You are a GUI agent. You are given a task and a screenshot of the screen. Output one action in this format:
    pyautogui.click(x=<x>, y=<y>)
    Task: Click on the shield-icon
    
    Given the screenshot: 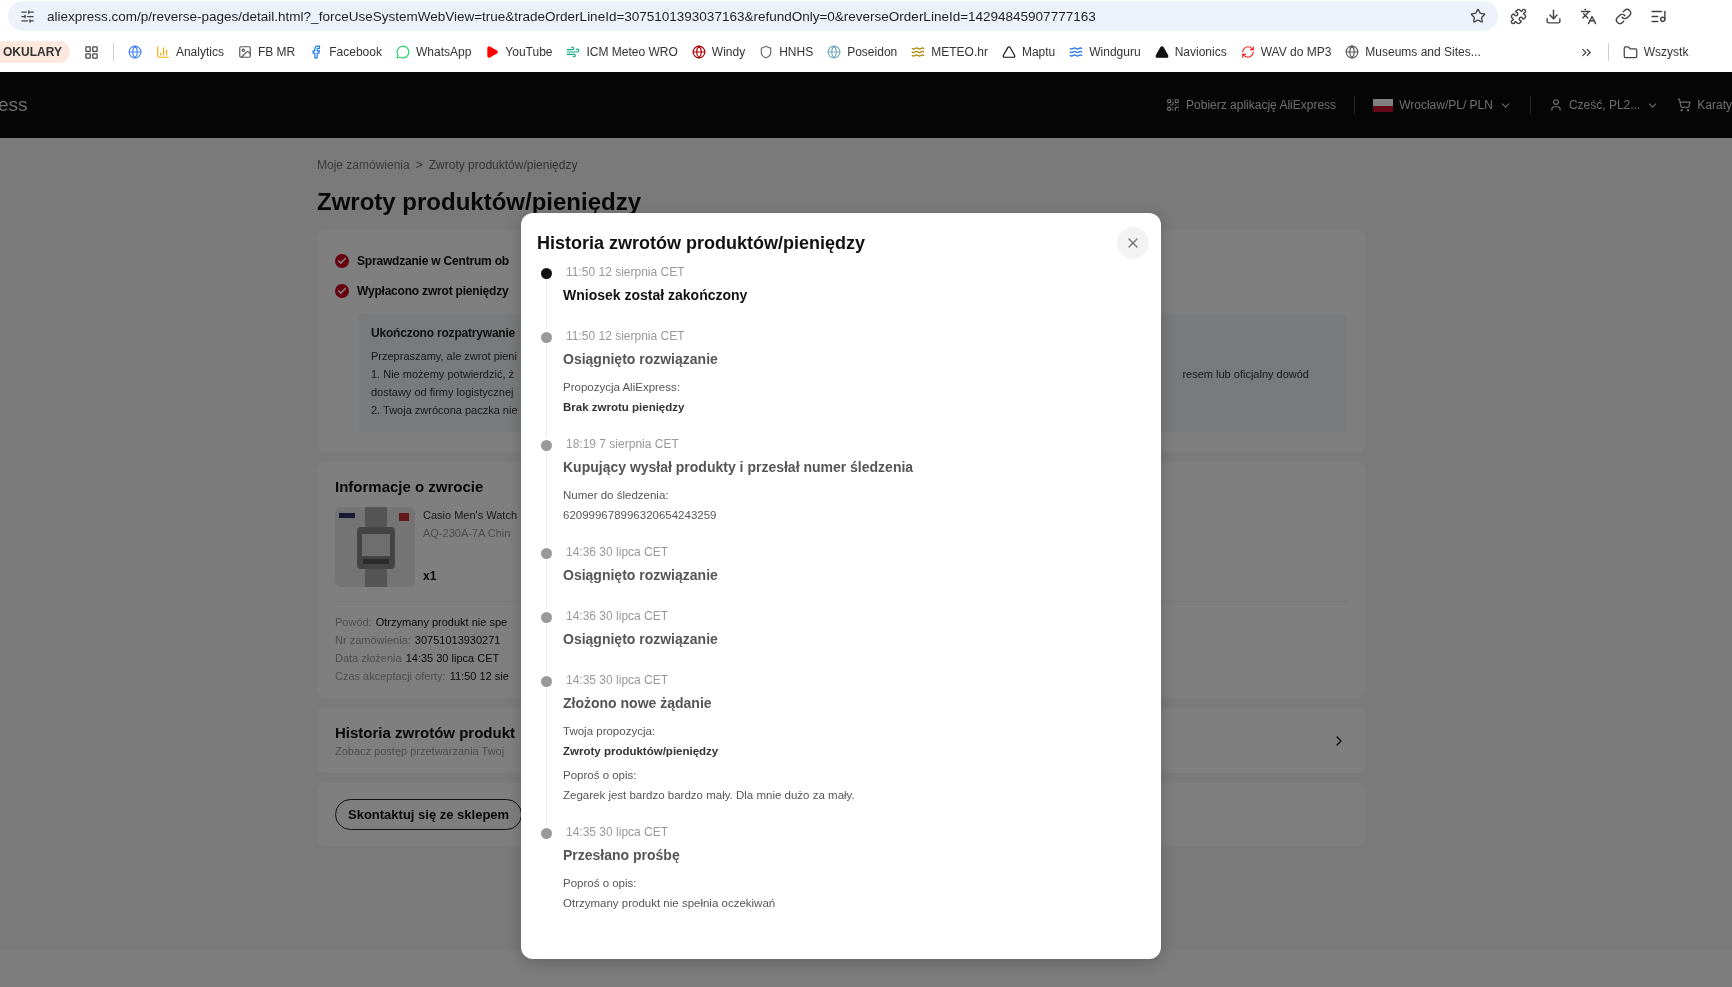 What is the action you would take?
    pyautogui.click(x=766, y=52)
    